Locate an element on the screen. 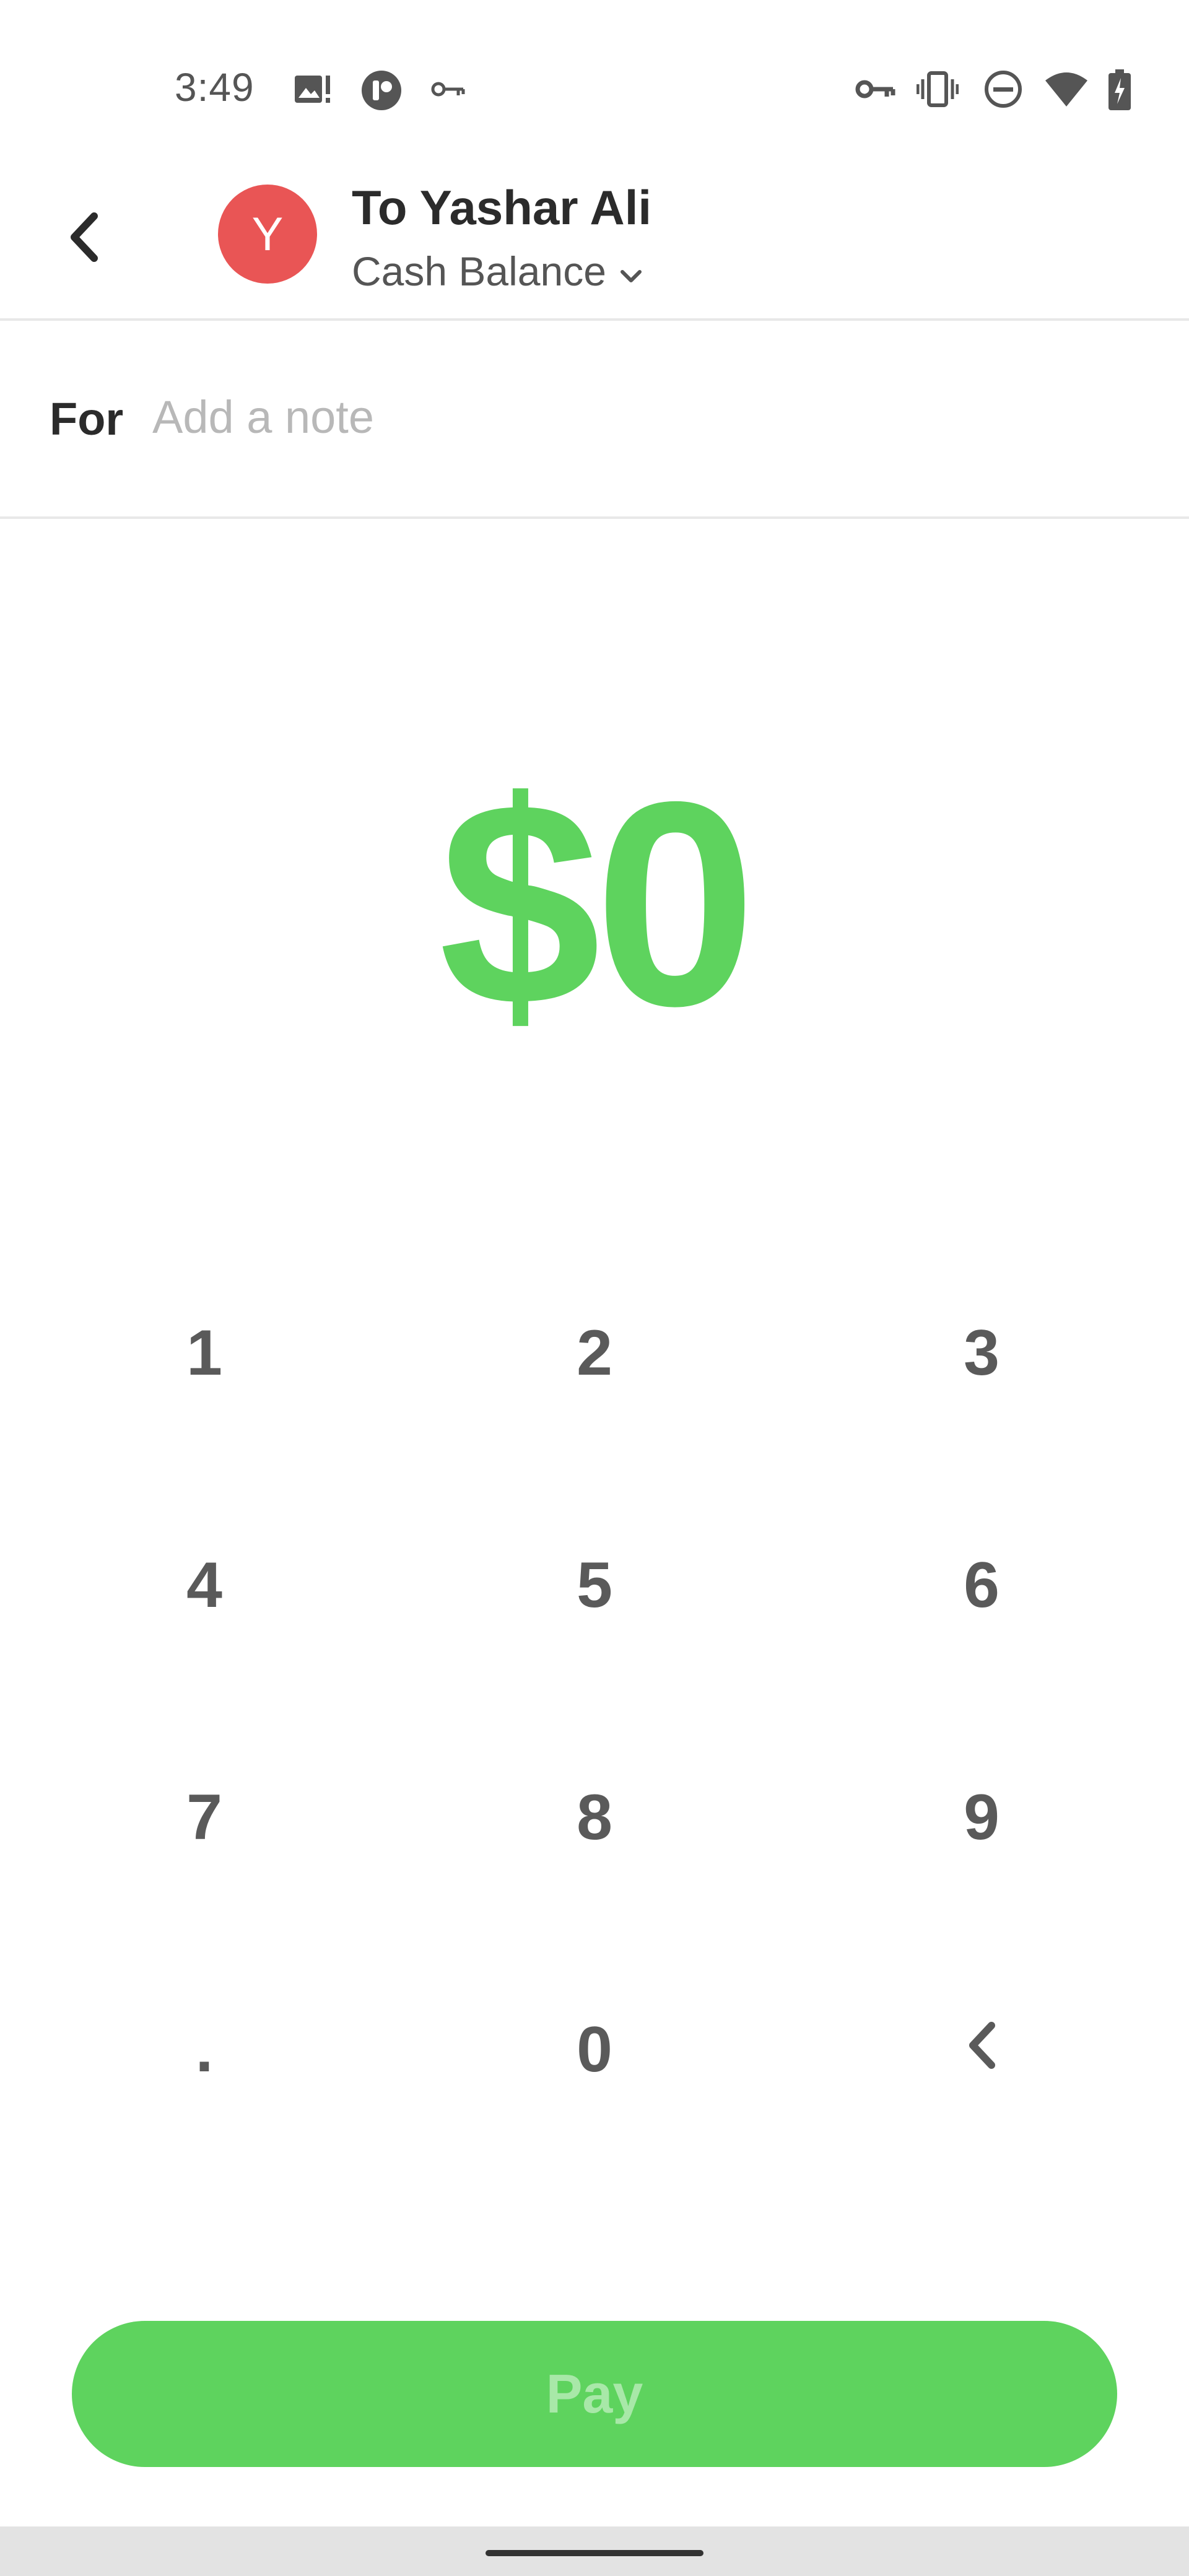 Image resolution: width=1189 pixels, height=2576 pixels. status-bar: 3:49 is located at coordinates (594, 90).